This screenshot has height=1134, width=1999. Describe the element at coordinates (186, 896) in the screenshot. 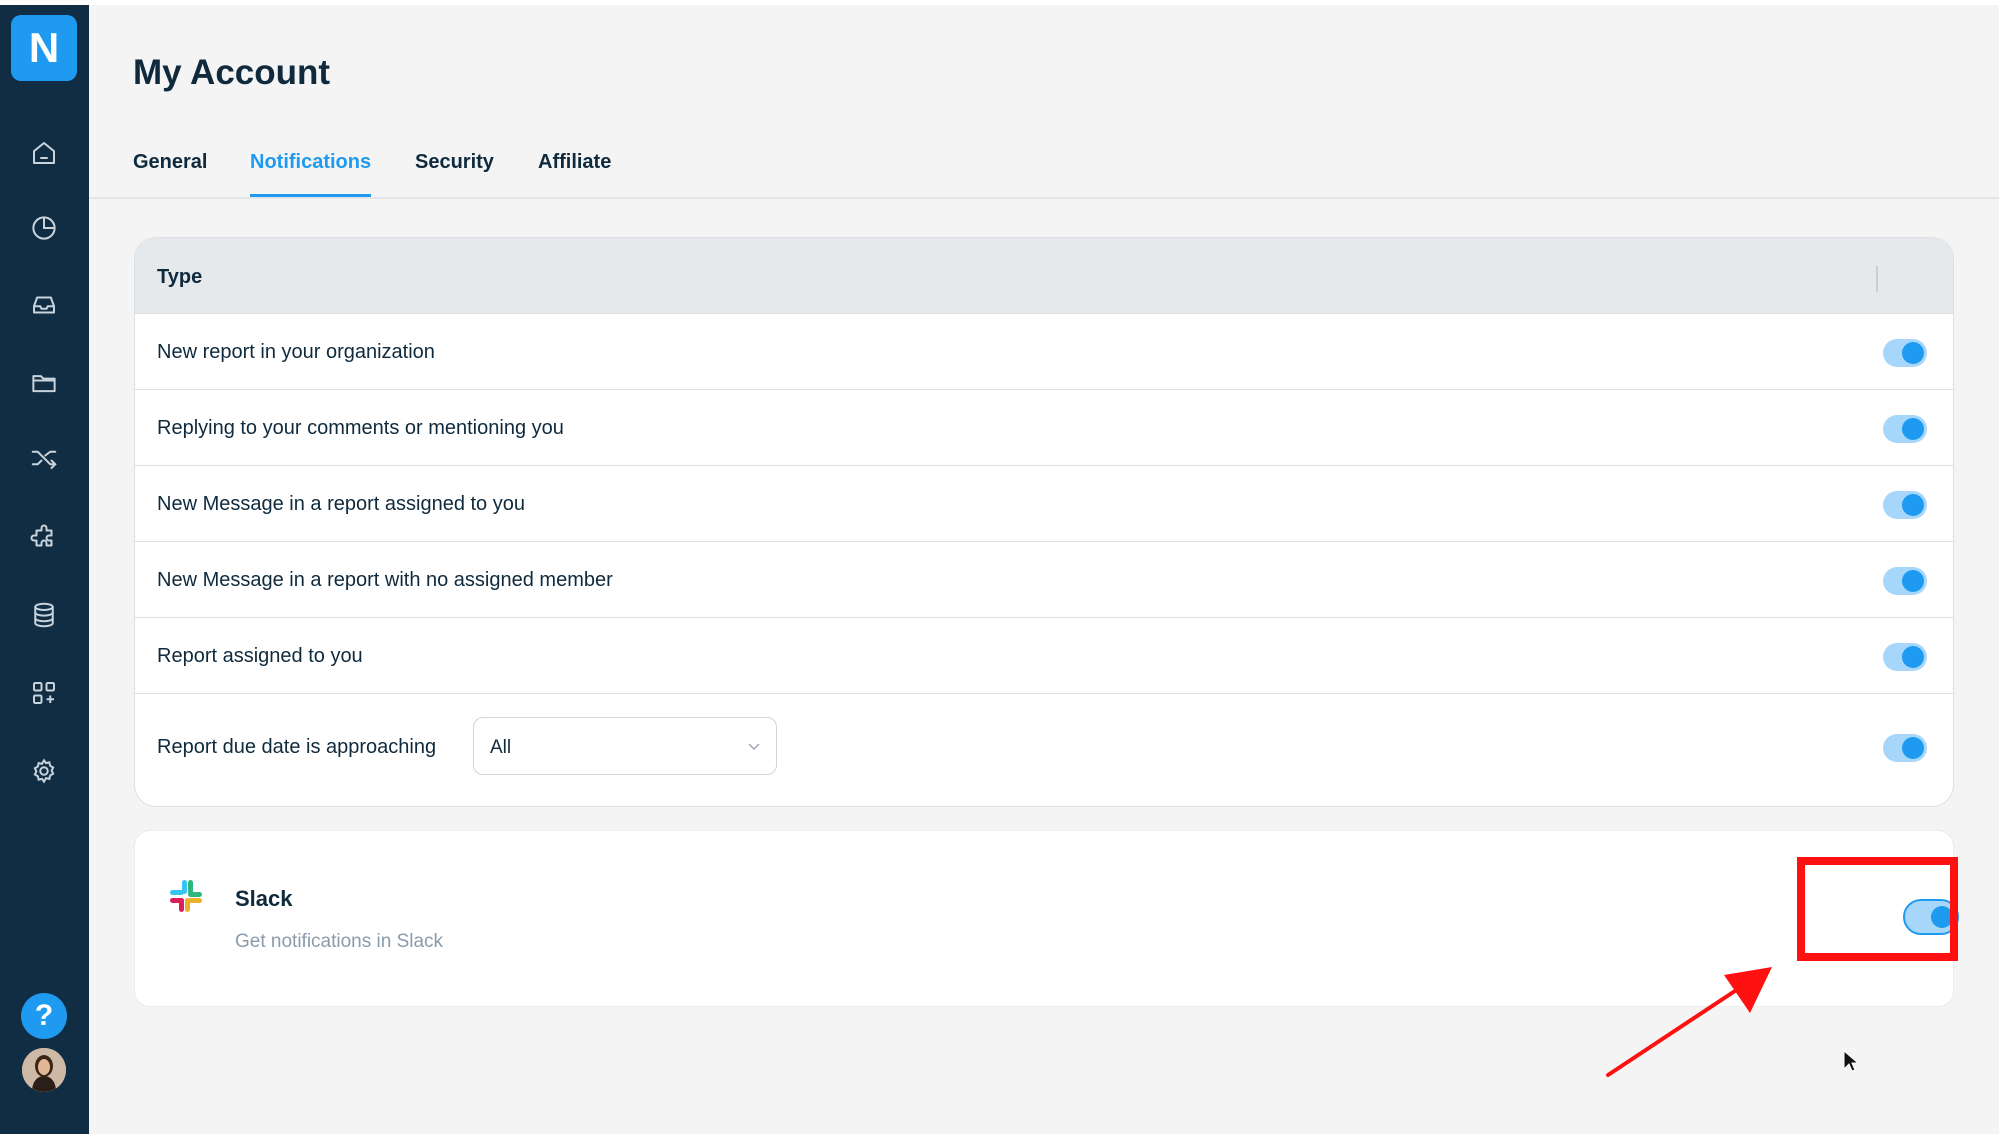

I see `slack-icon` at that location.